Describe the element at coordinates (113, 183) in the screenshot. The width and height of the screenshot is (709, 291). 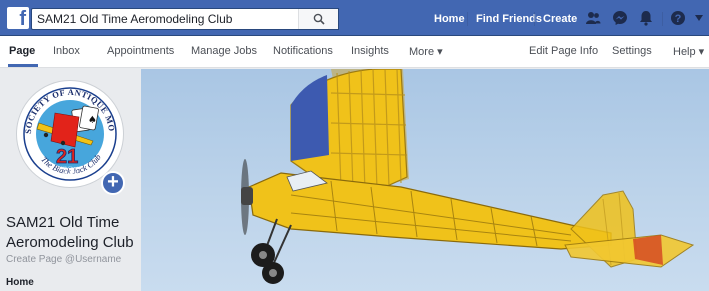
I see `add-photo-plus-icon: +` at that location.